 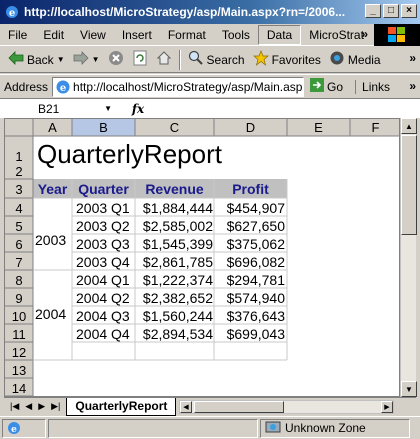 What do you see at coordinates (279, 34) in the screenshot?
I see `menu-data: Data` at bounding box center [279, 34].